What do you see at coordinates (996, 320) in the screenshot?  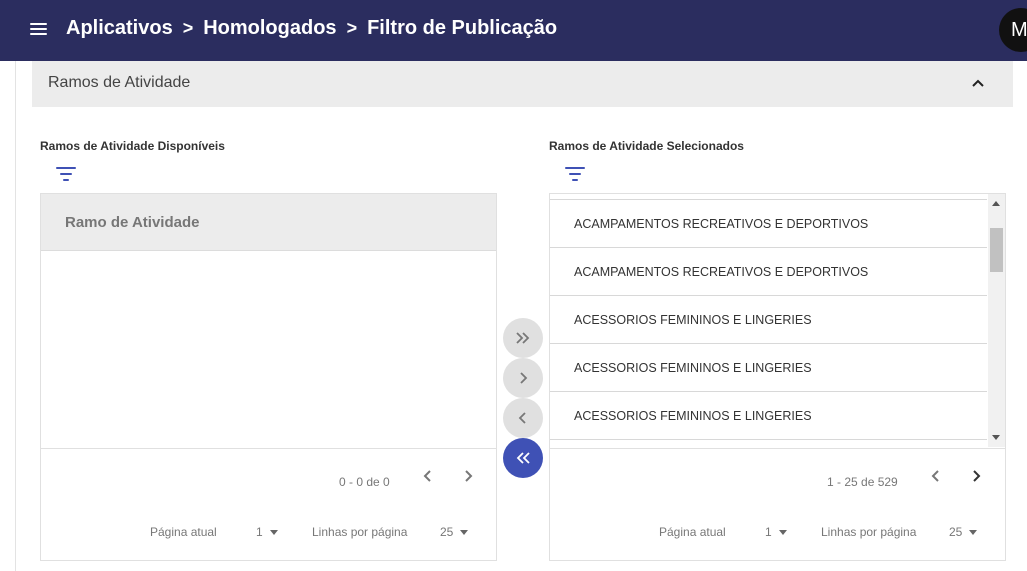 I see `list-scrollbar` at bounding box center [996, 320].